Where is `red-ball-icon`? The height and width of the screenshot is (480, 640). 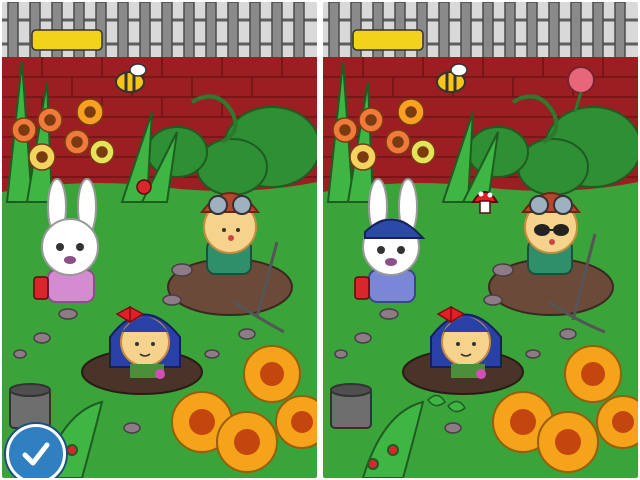
red-ball-icon is located at coordinates (144, 187).